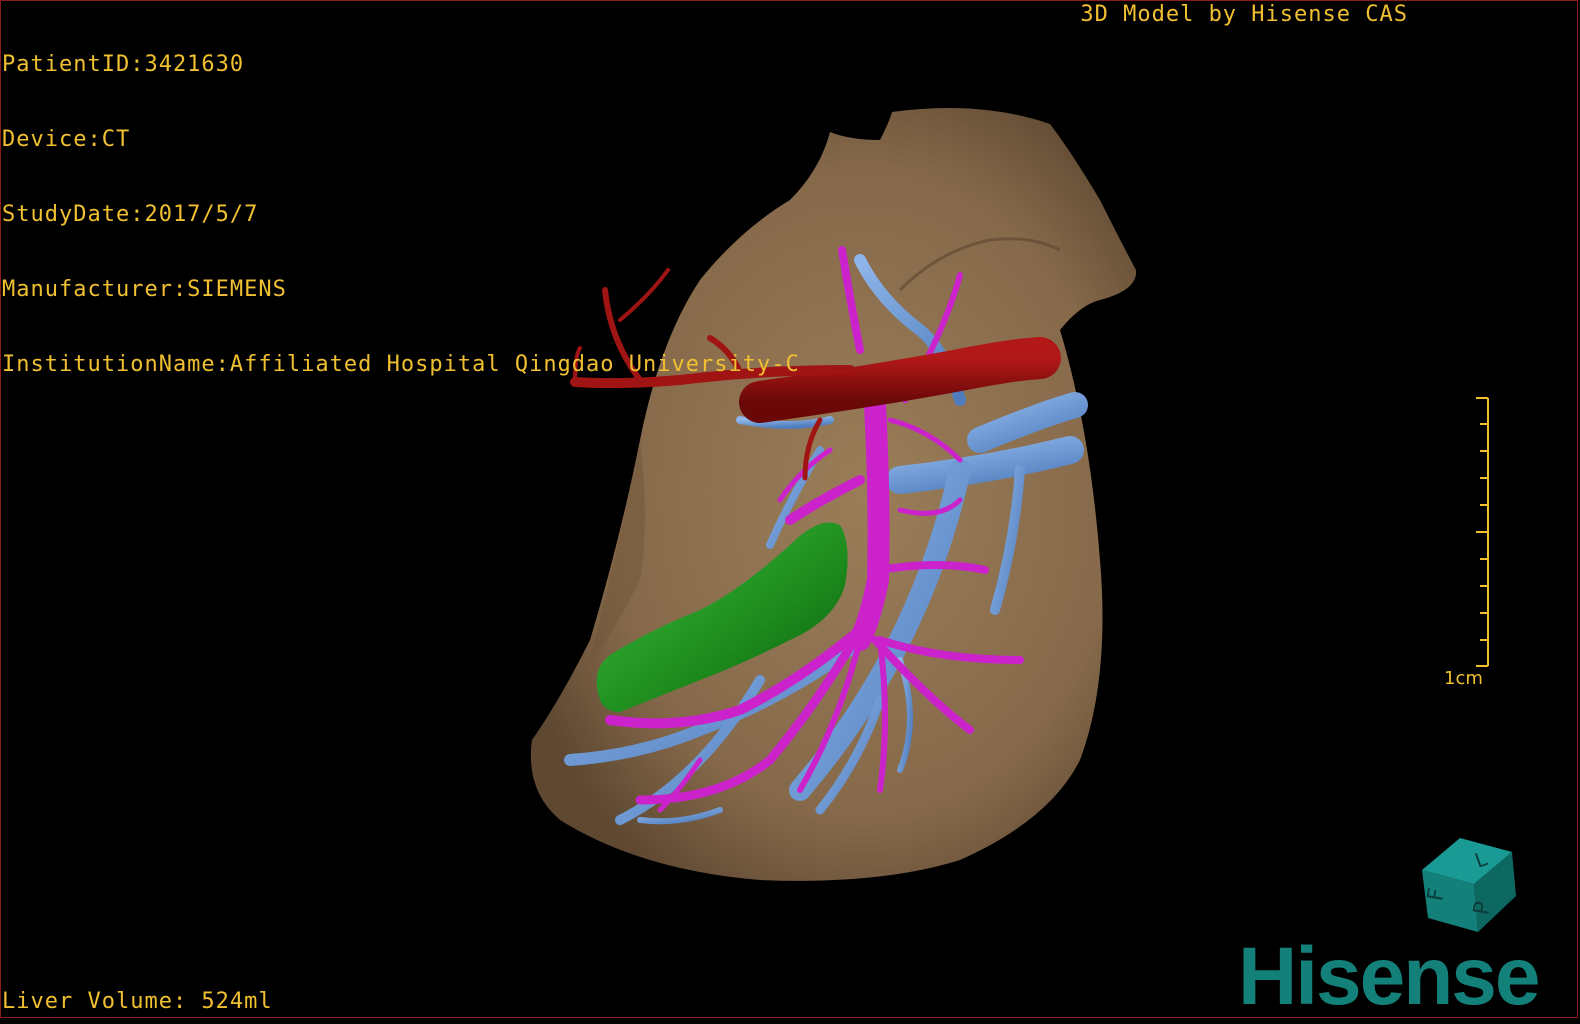  What do you see at coordinates (123, 64) in the screenshot?
I see `patient-id: PatientID:3421630` at bounding box center [123, 64].